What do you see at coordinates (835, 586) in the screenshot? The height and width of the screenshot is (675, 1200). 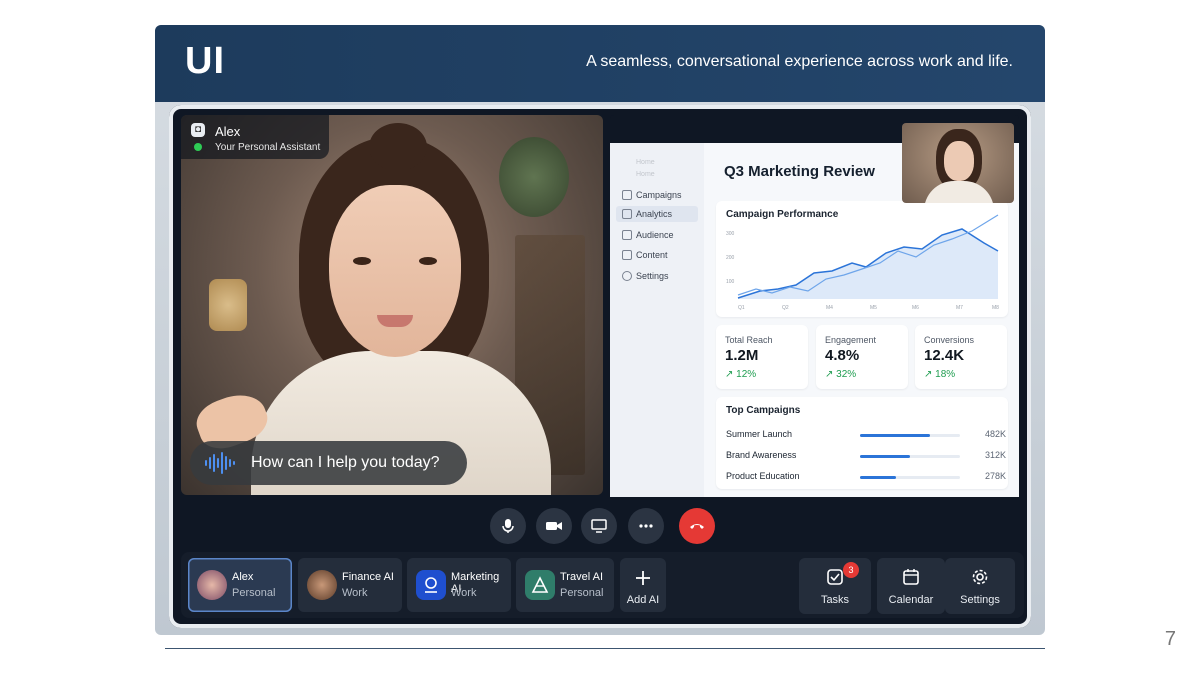 I see `tasks-button: 3 Tasks` at bounding box center [835, 586].